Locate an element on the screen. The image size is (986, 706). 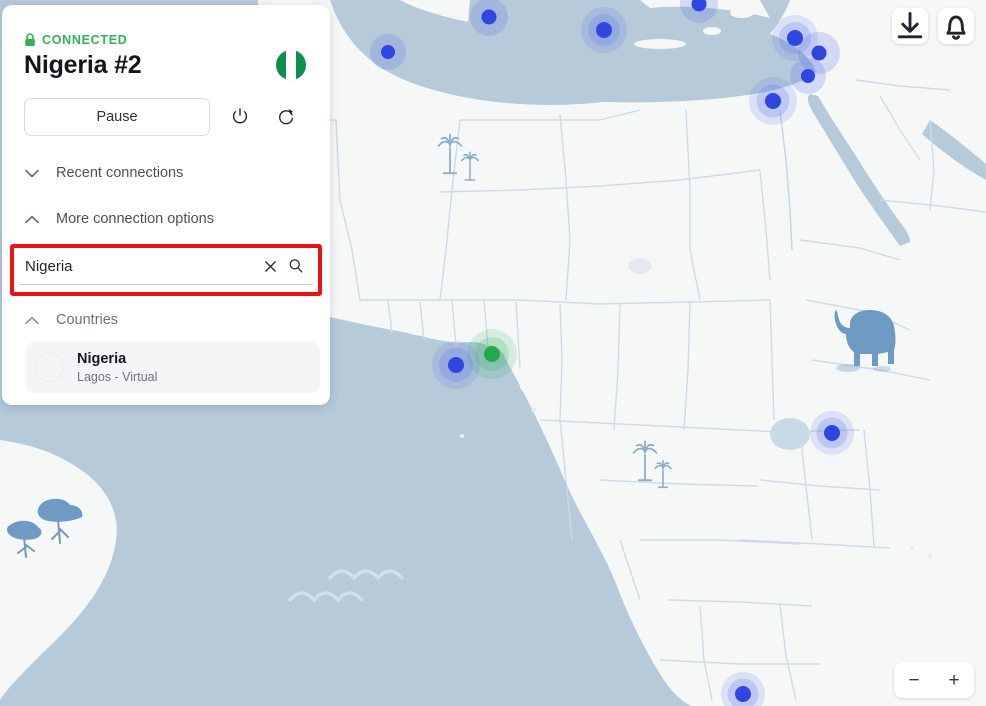
search-field is located at coordinates (166, 269).